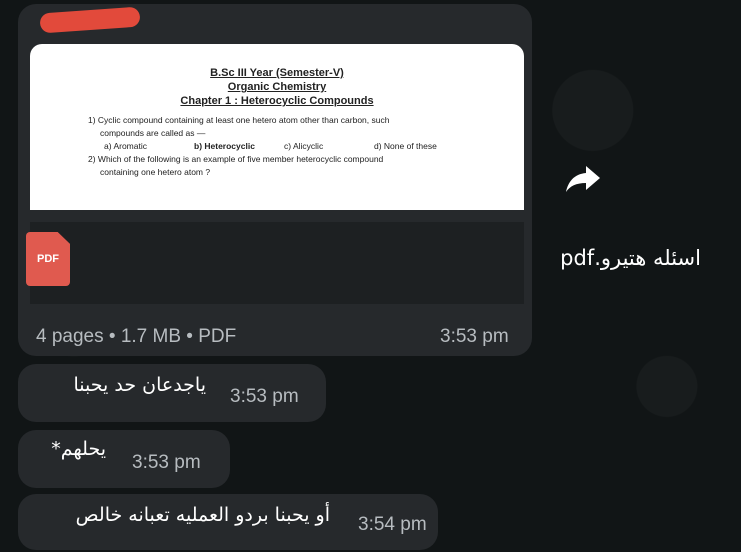  What do you see at coordinates (392, 524) in the screenshot?
I see `message-time: 3:54 pm` at bounding box center [392, 524].